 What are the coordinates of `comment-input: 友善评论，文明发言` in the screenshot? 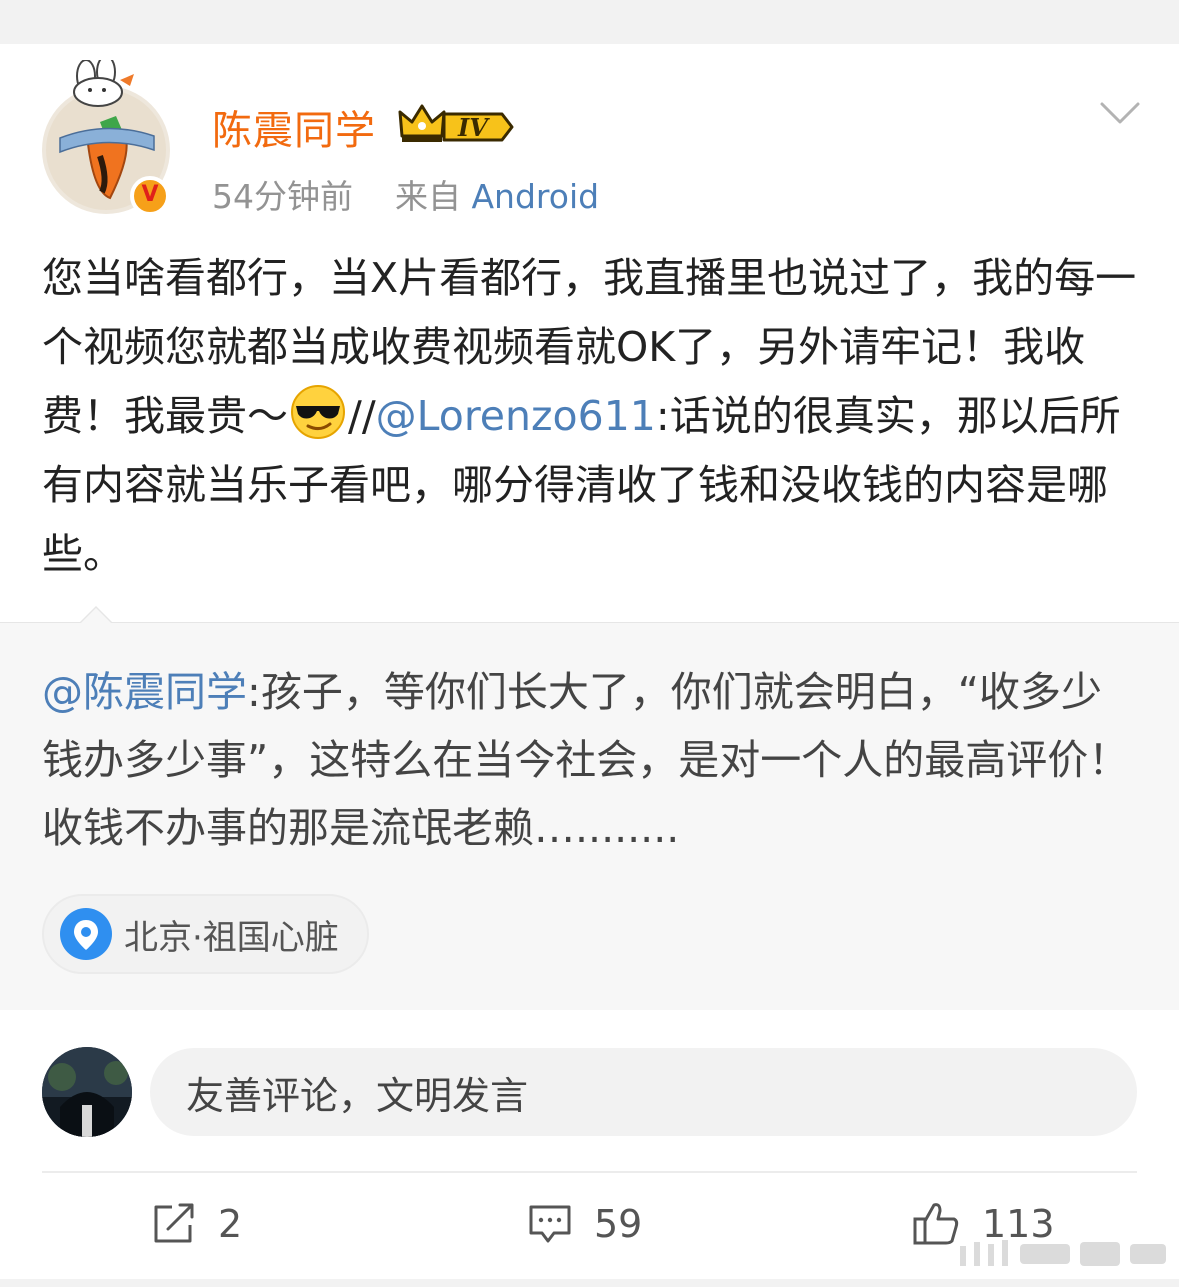 It's located at (643, 1092).